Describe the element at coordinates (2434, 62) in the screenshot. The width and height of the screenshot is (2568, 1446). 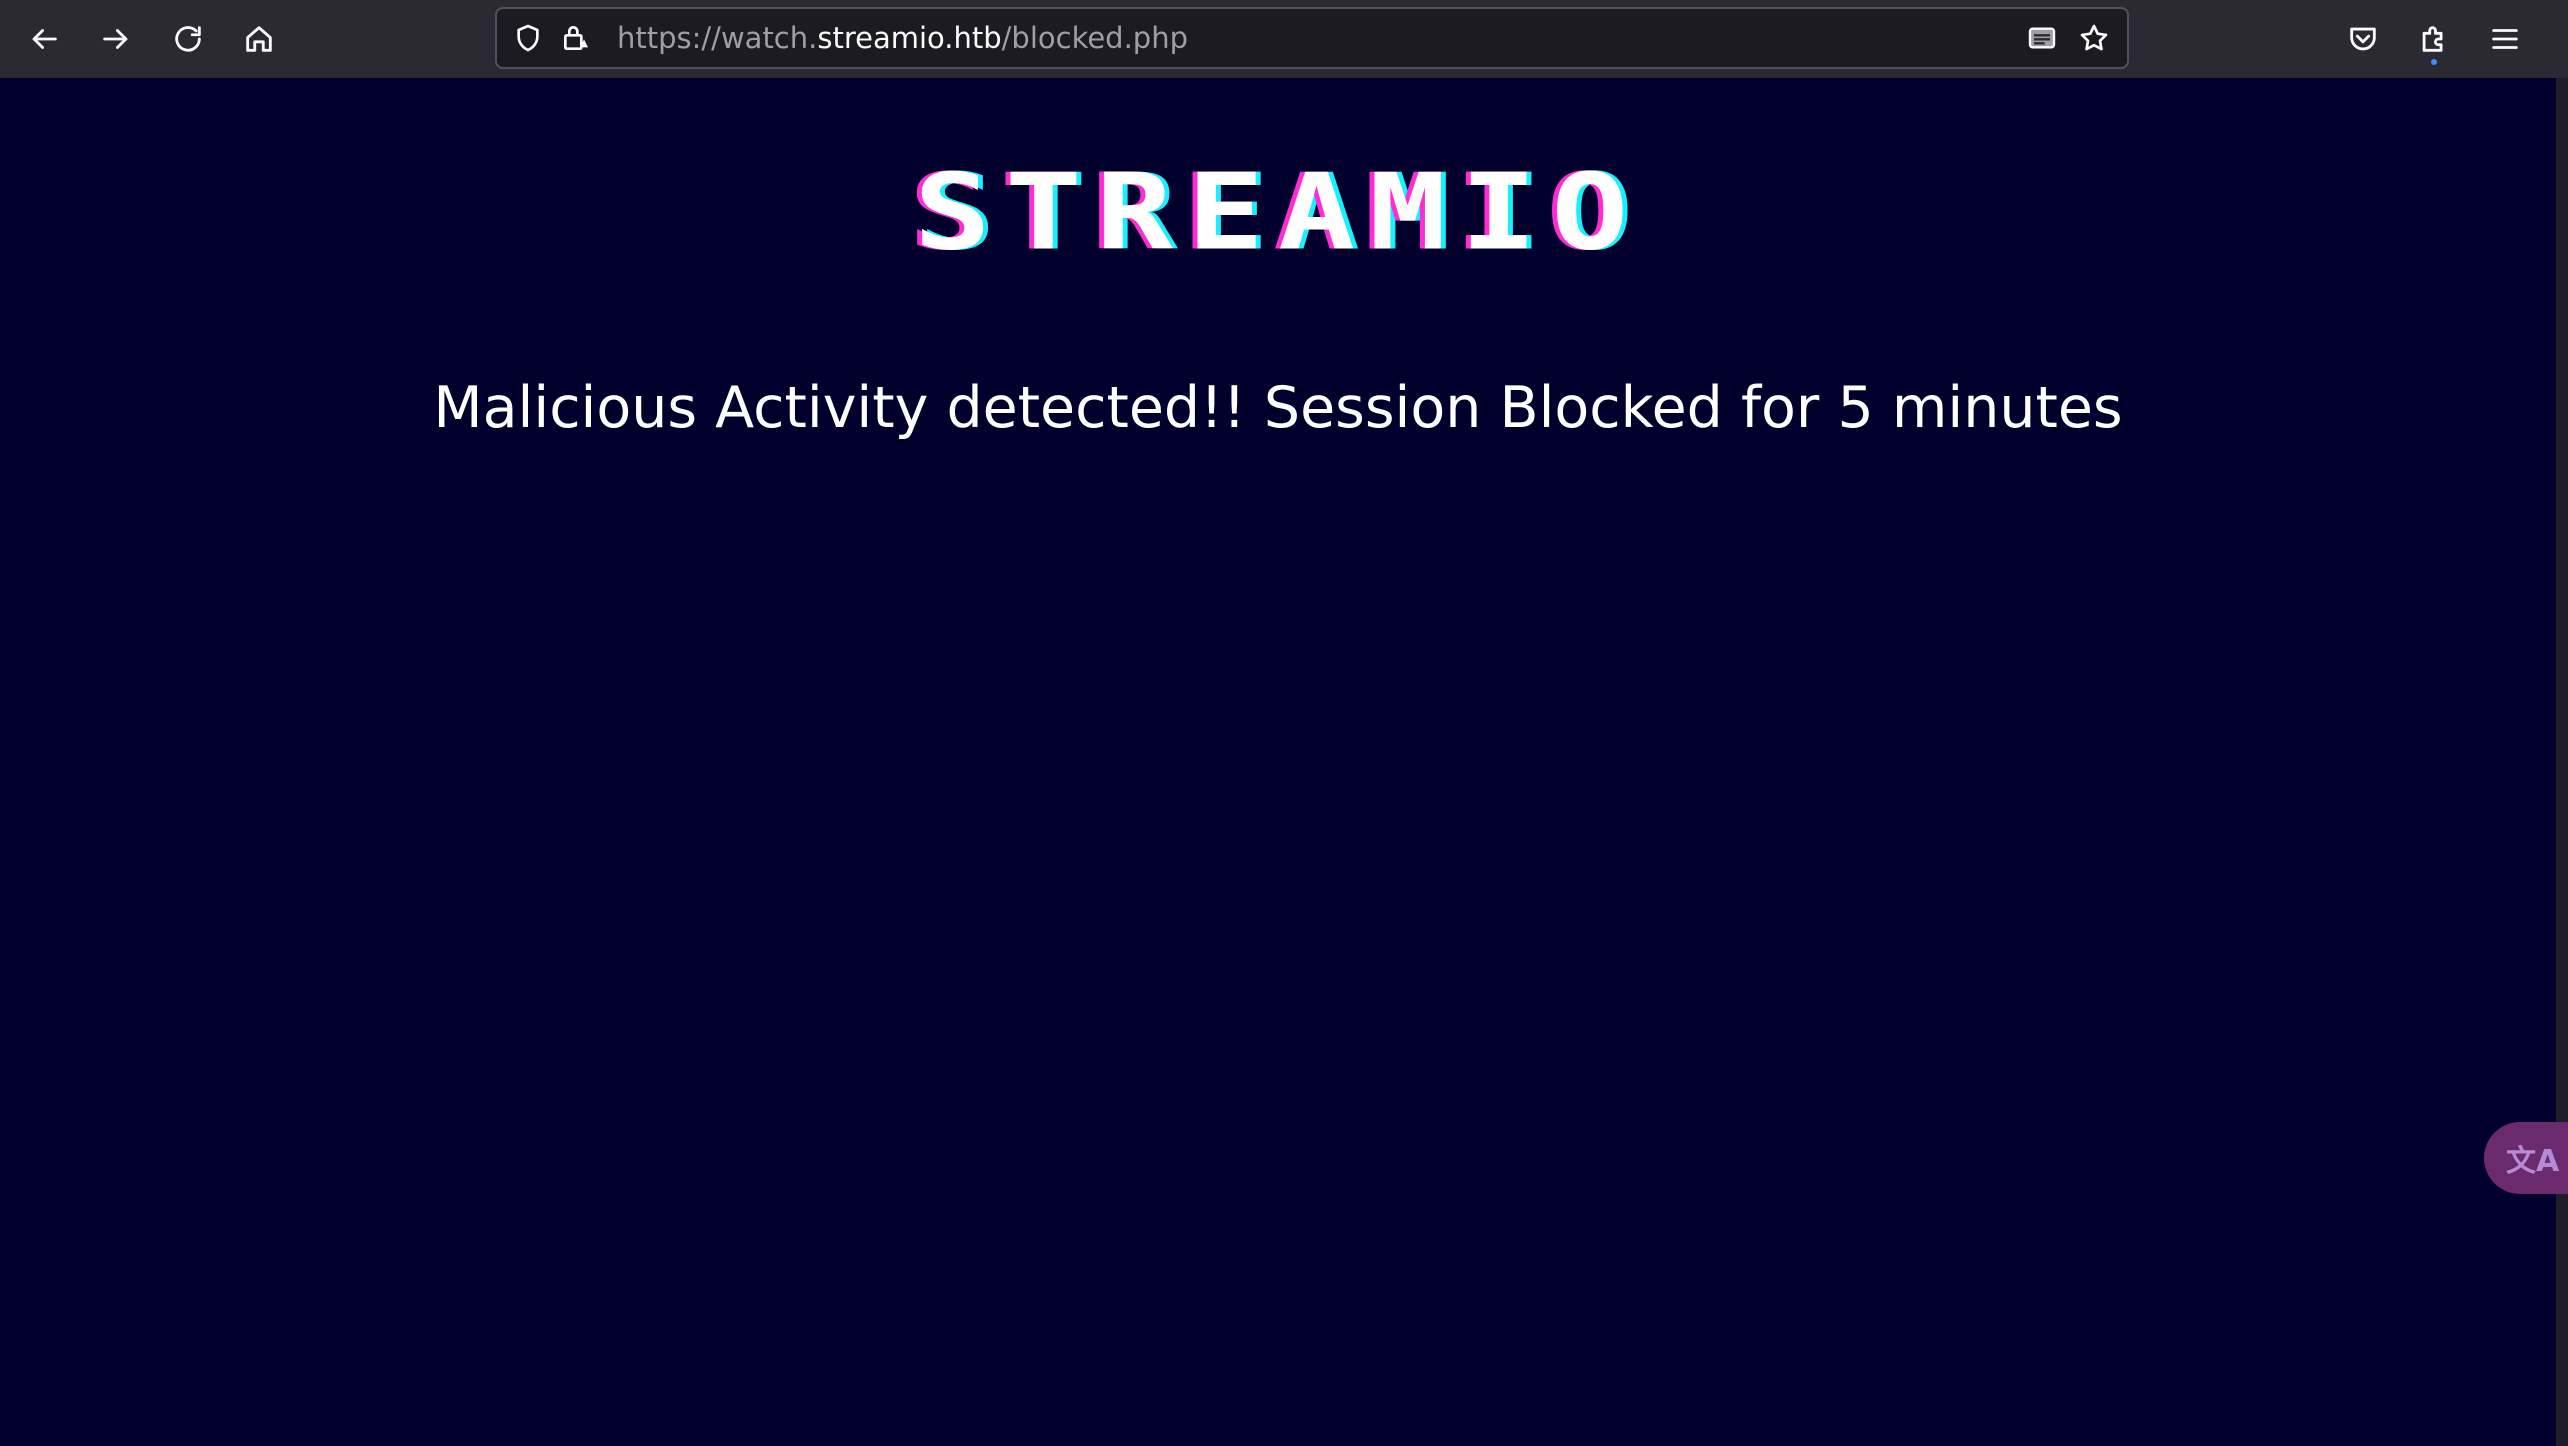
I see `extensions-badge` at that location.